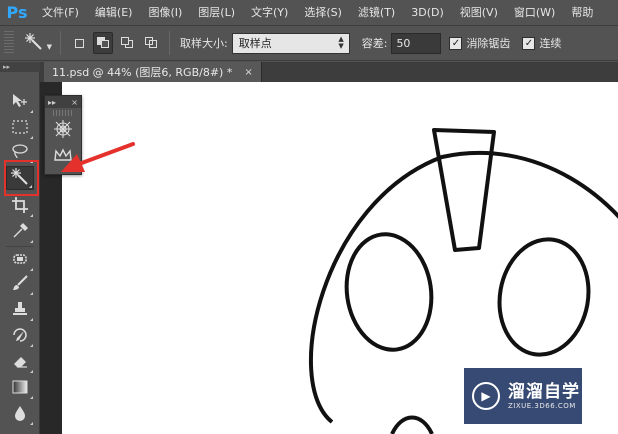 The image size is (618, 434). Describe the element at coordinates (52, 102) in the screenshot. I see `collapse-icon: ▸▸` at that location.